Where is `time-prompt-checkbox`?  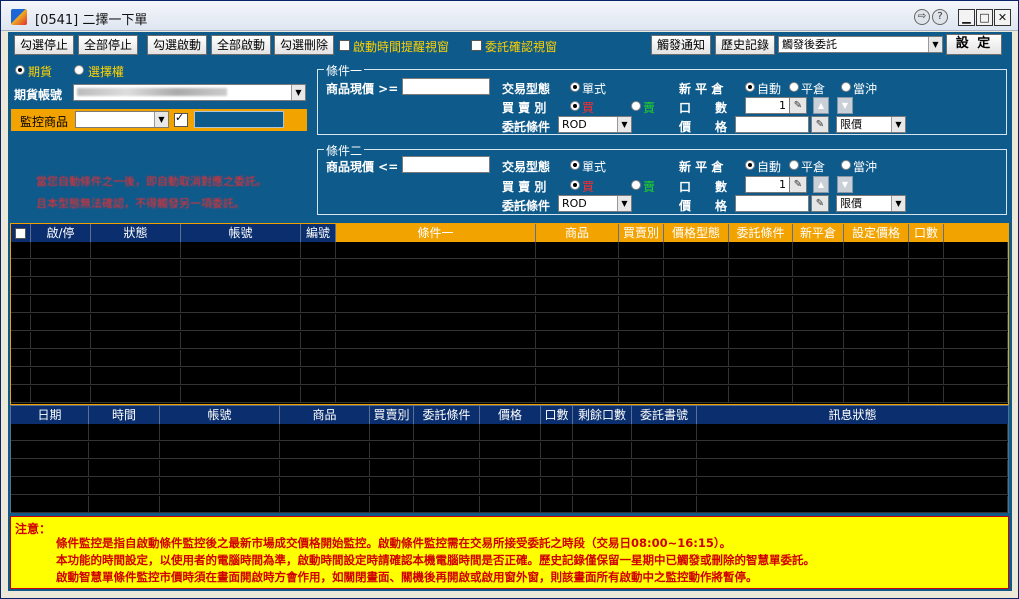 time-prompt-checkbox is located at coordinates (344, 45).